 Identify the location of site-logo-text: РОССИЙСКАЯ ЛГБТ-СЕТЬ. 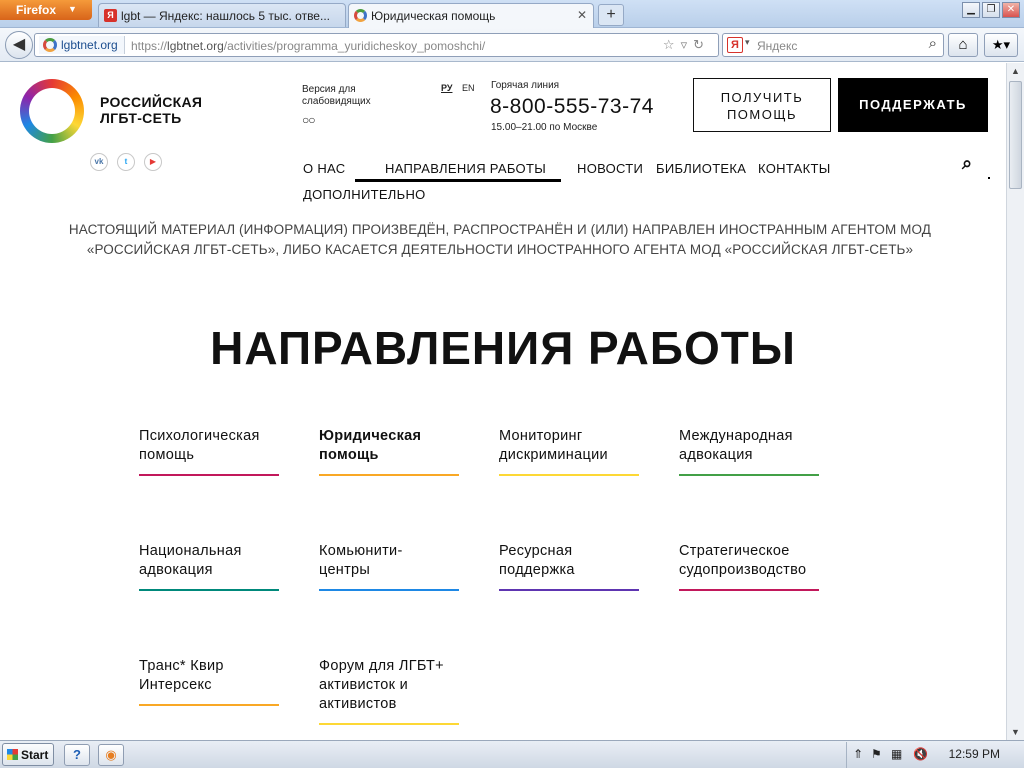
(151, 110).